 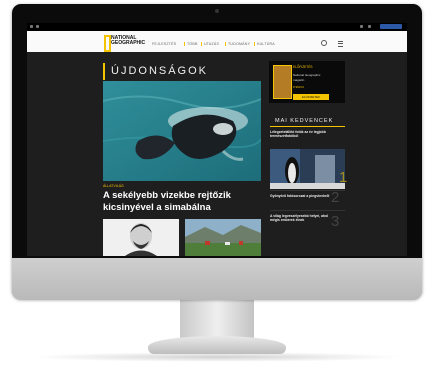 I want to click on section-title: ÚJDONSÁGOK, so click(x=160, y=71).